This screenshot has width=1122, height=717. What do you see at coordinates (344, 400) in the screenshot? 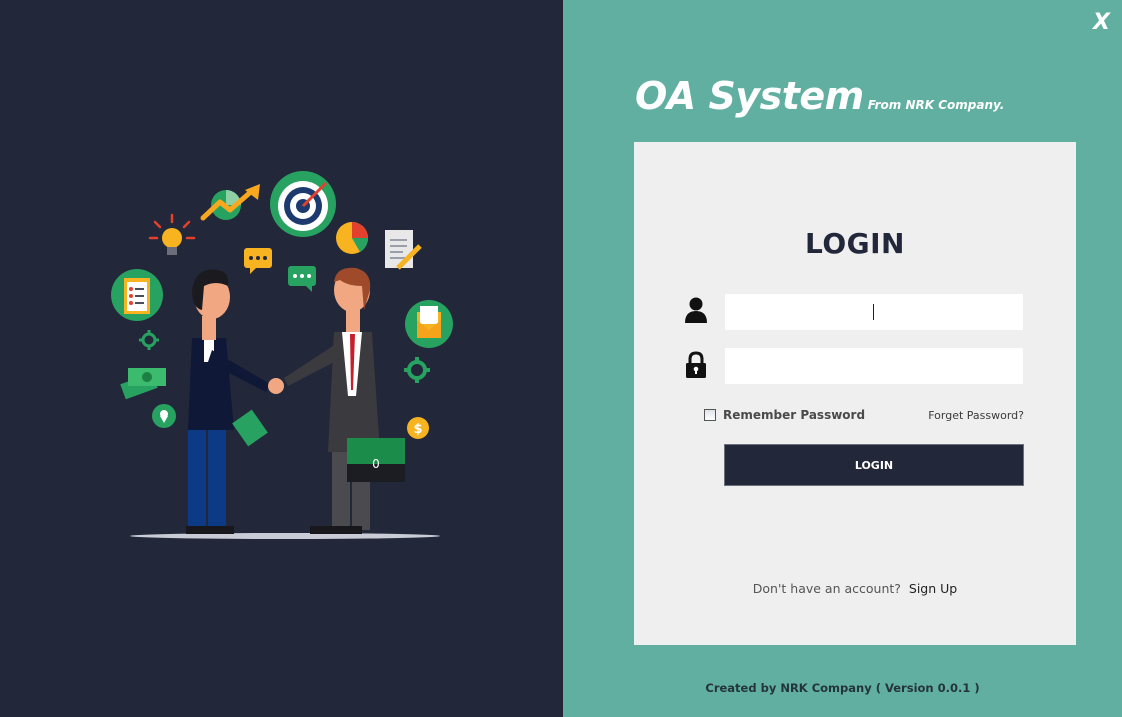
I see `businessman-right: 0` at bounding box center [344, 400].